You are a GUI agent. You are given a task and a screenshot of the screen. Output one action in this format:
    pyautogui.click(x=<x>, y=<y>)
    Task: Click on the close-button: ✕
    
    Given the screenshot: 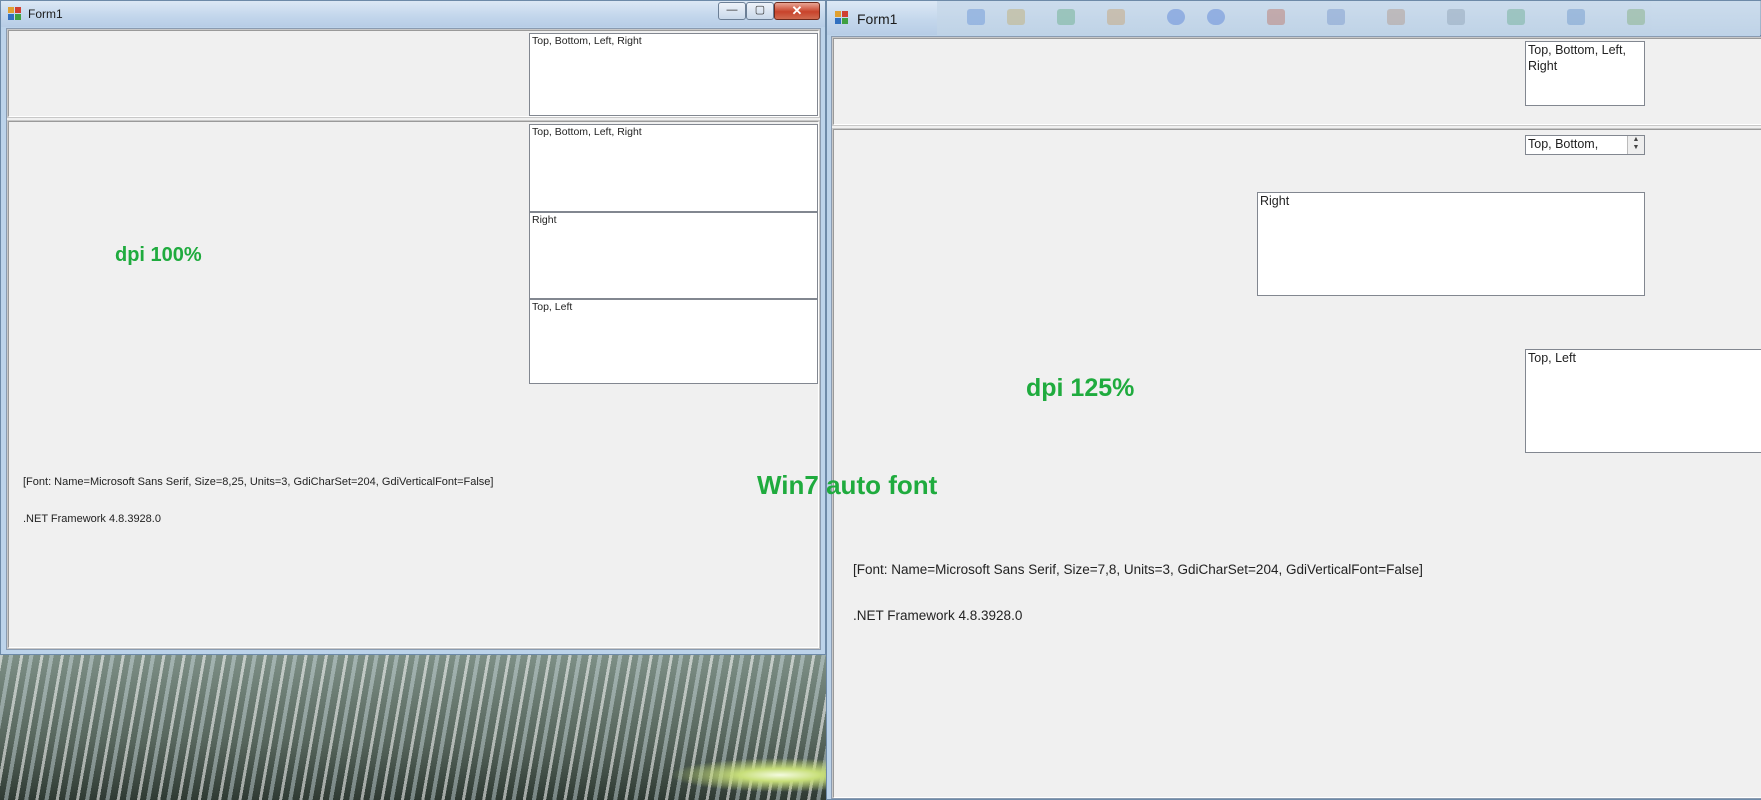 What is the action you would take?
    pyautogui.click(x=797, y=11)
    